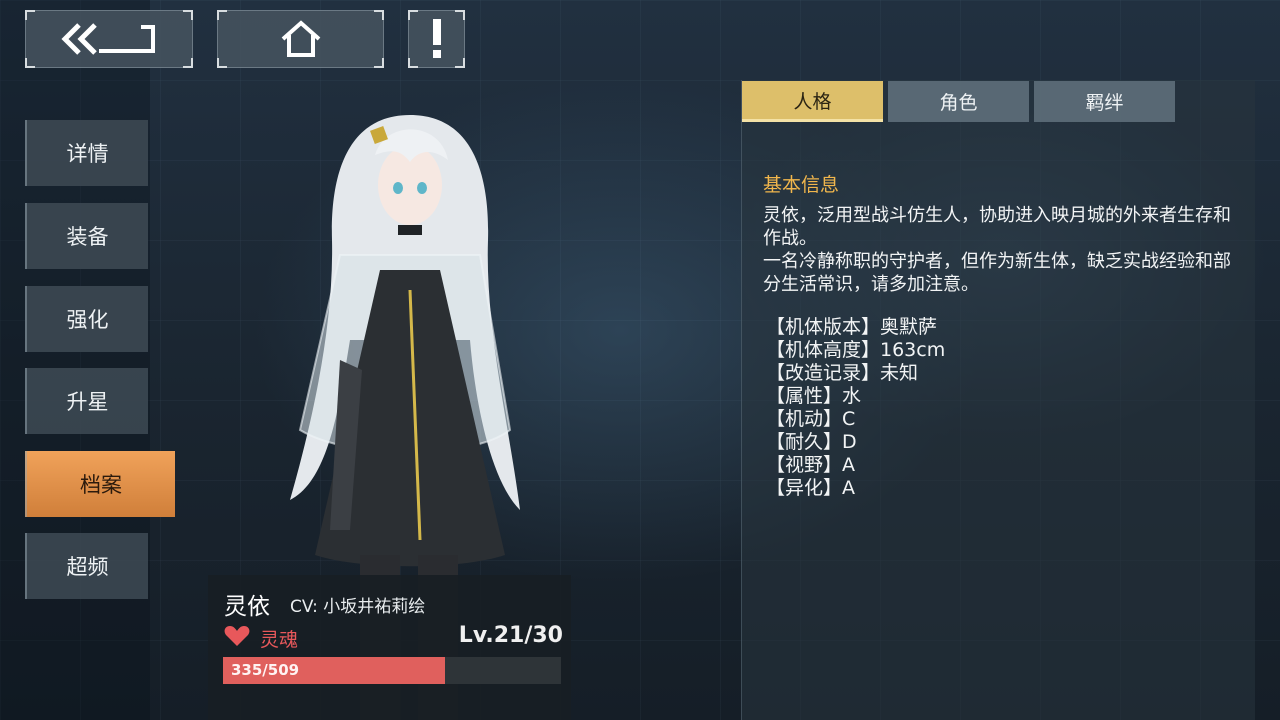 The image size is (1280, 720). Describe the element at coordinates (247, 607) in the screenshot. I see `character-name: 灵依` at that location.